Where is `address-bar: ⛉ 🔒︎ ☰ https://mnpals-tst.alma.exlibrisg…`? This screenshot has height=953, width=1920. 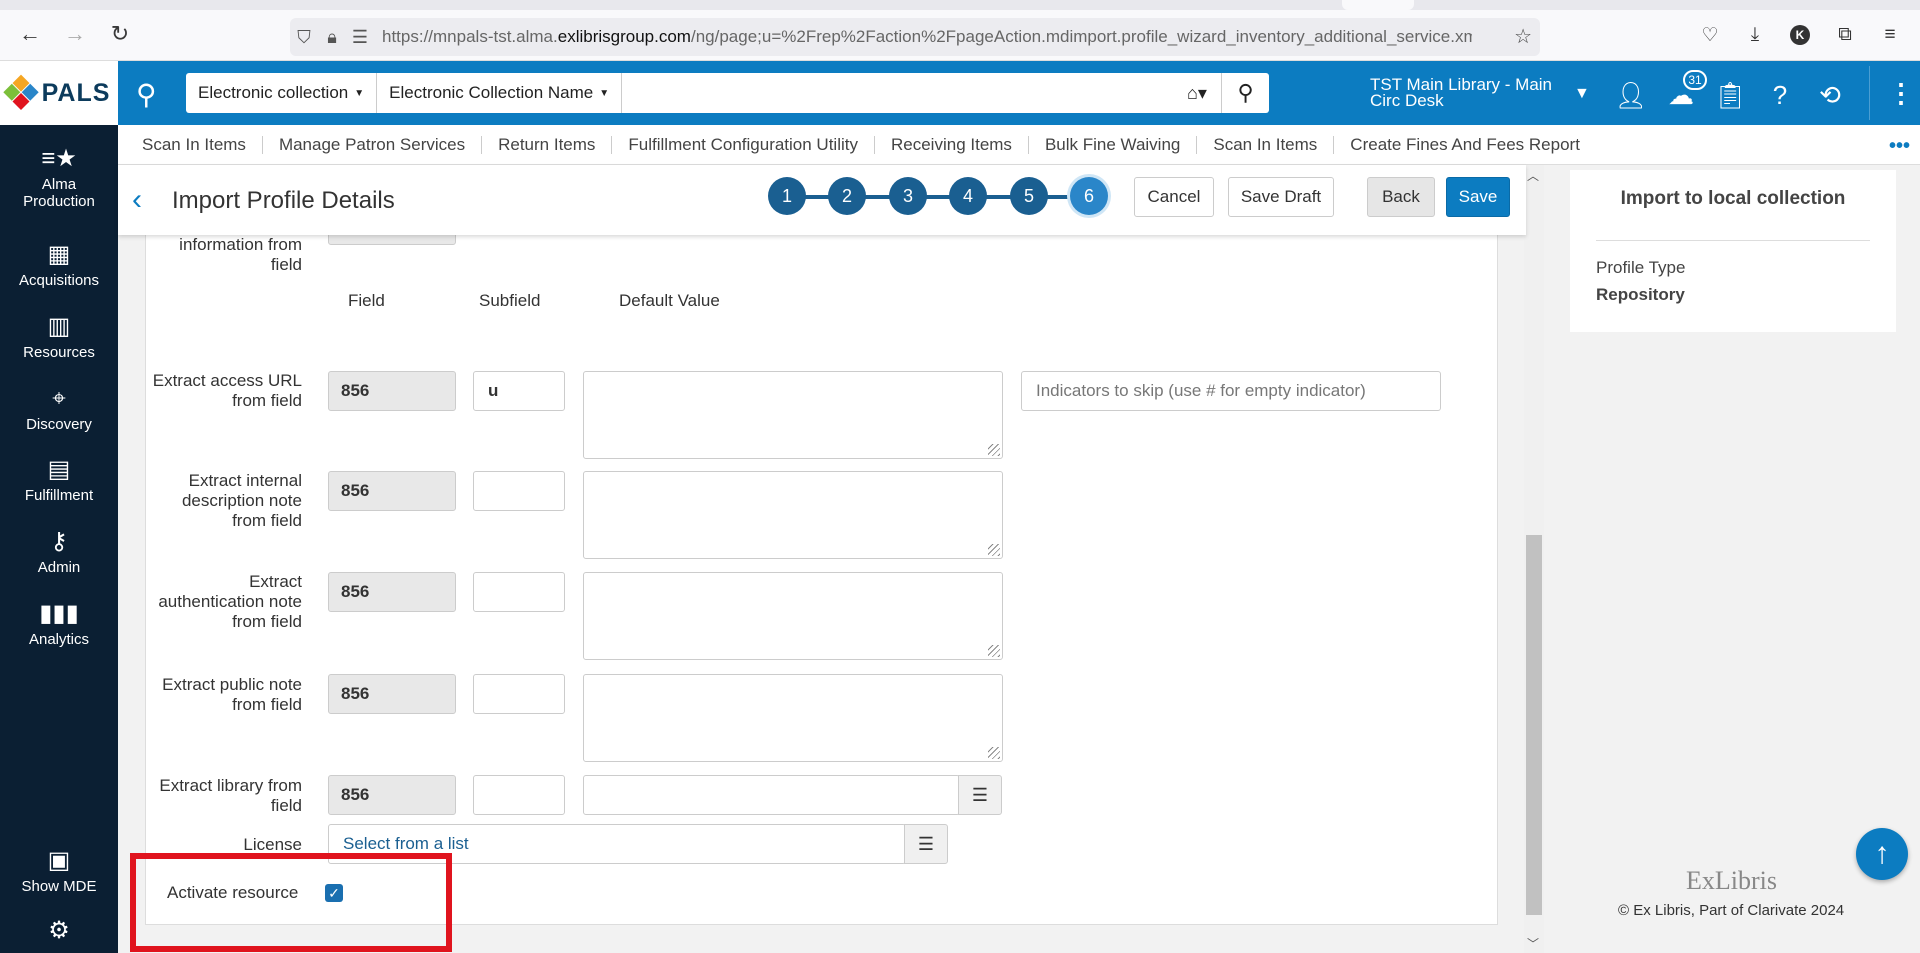 address-bar: ⛉ 🔒︎ ☰ https://mnpals-tst.alma.exlibrisg… is located at coordinates (915, 37).